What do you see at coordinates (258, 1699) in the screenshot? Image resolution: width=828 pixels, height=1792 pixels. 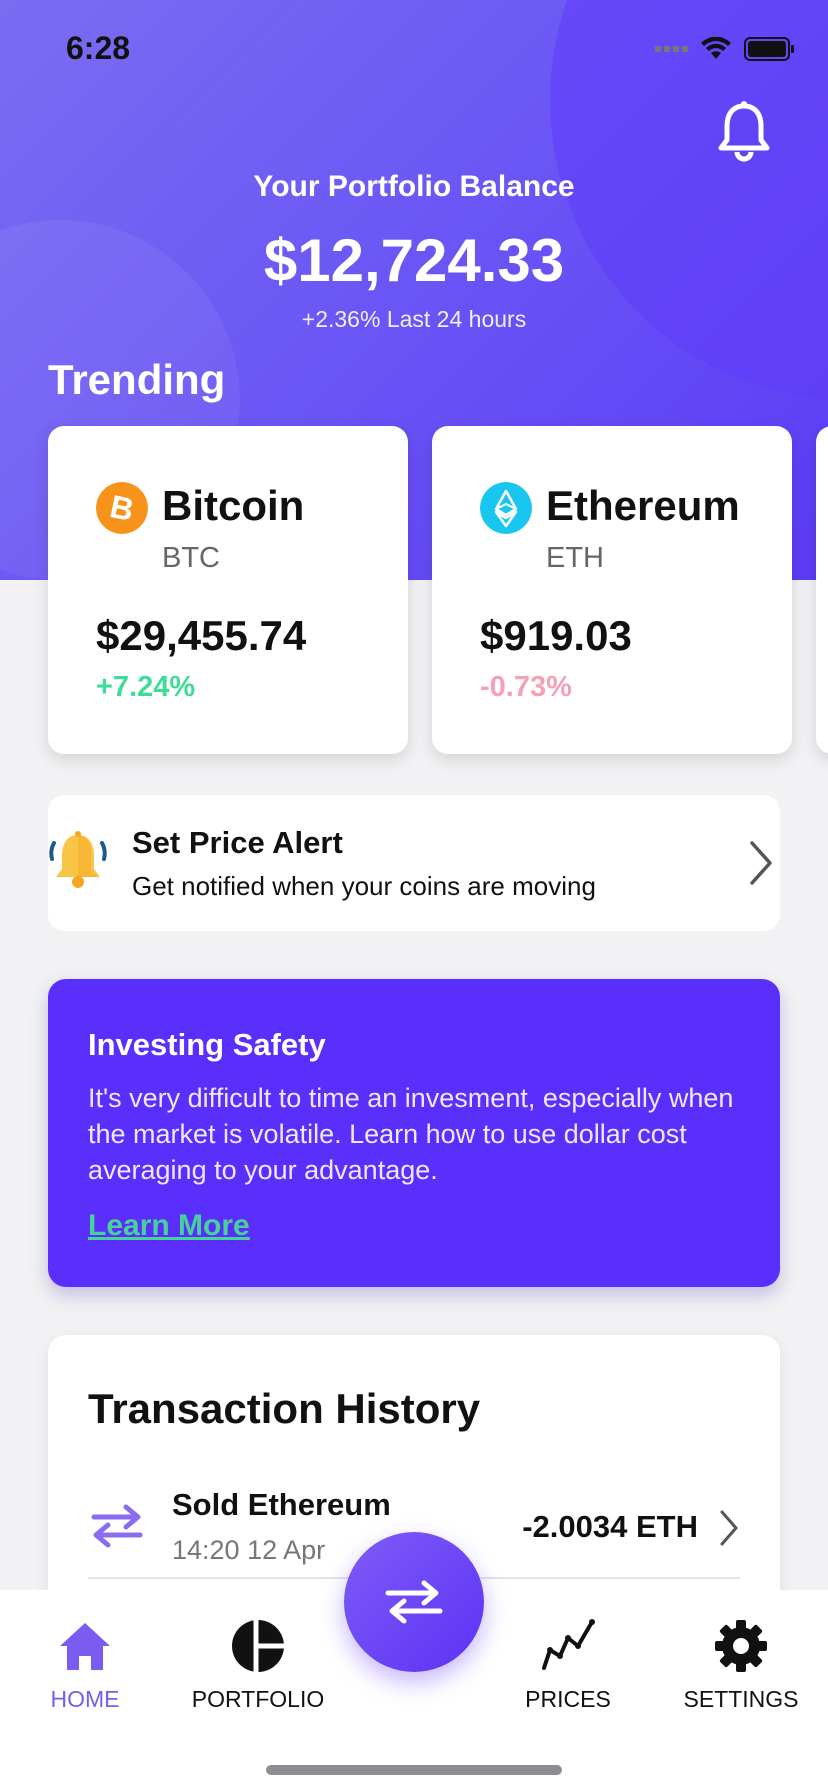 I see `nav-portfolio-label: PORTFOLIO` at bounding box center [258, 1699].